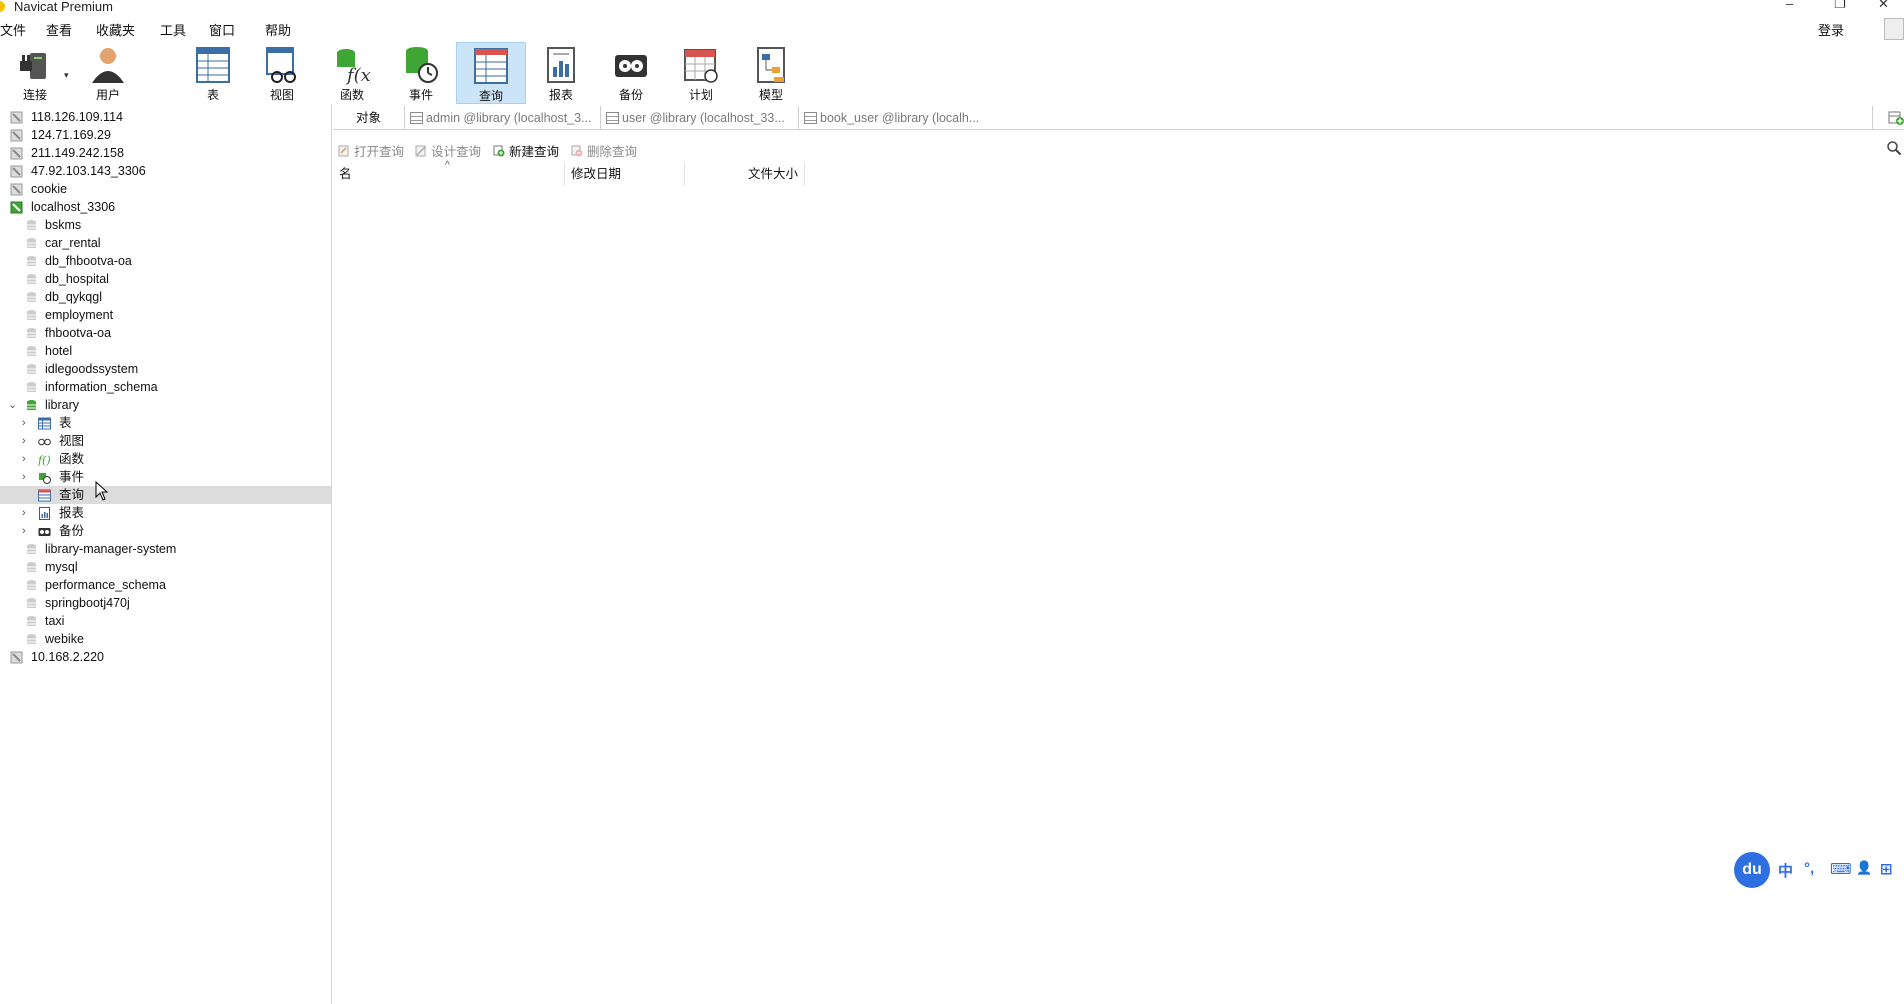  I want to click on event-button: 事件, so click(421, 73).